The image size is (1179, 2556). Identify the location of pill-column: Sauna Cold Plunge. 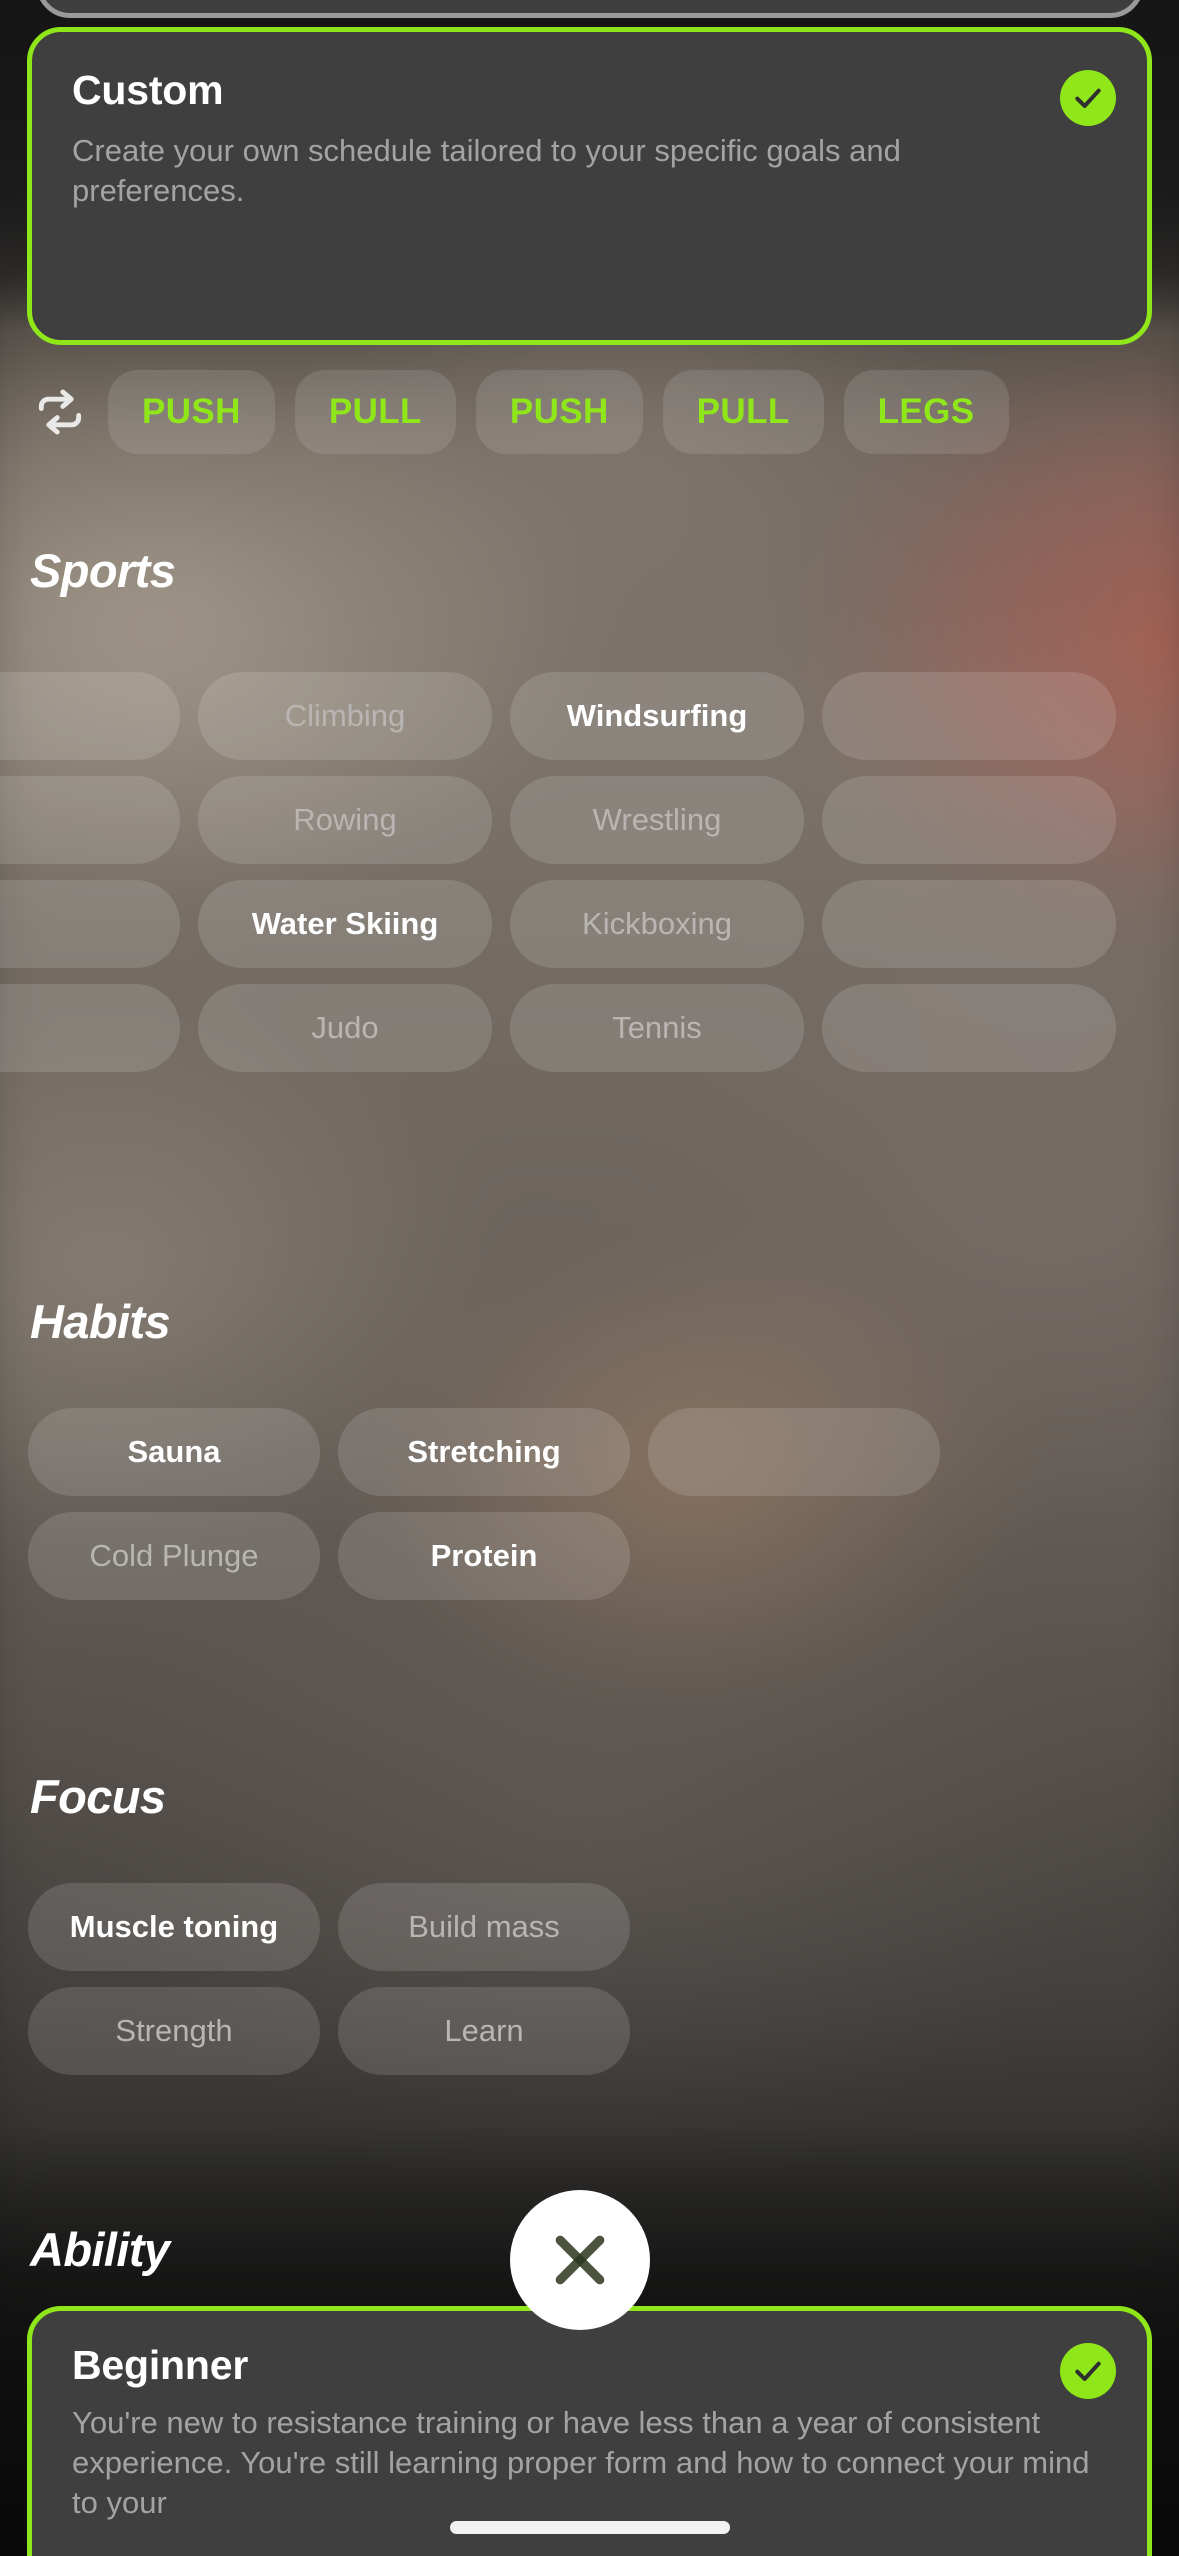
(174, 1504).